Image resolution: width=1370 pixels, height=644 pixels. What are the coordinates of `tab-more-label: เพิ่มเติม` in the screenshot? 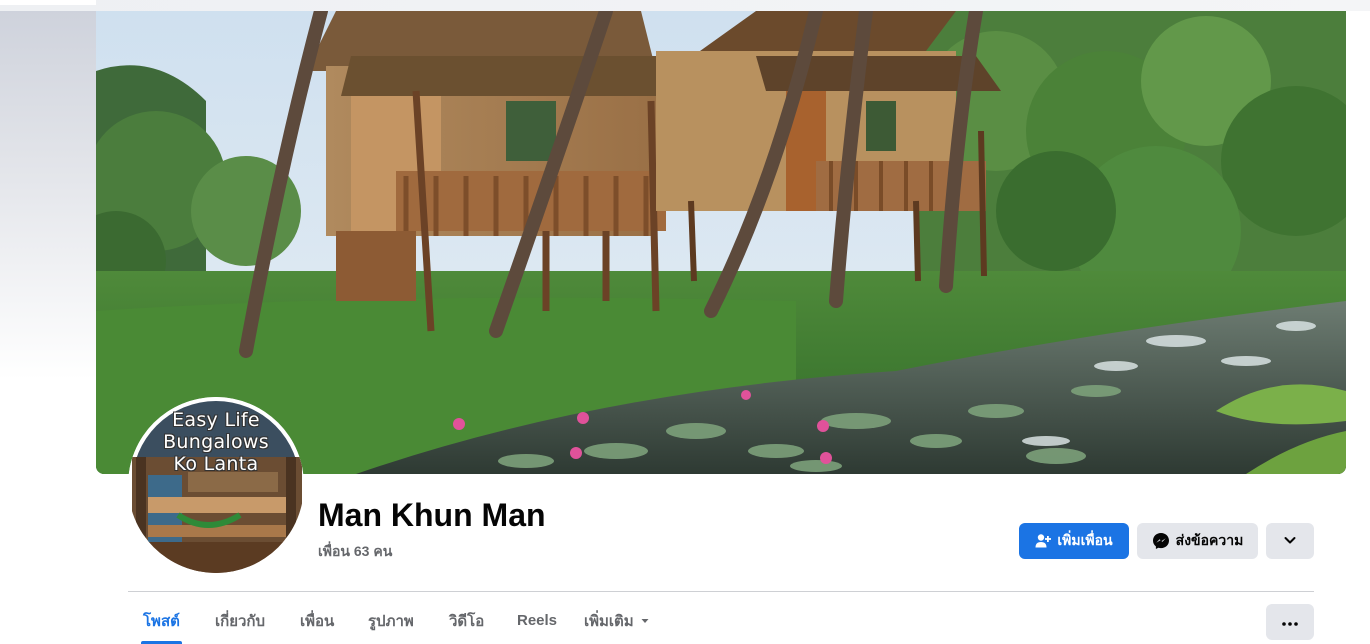 It's located at (609, 621).